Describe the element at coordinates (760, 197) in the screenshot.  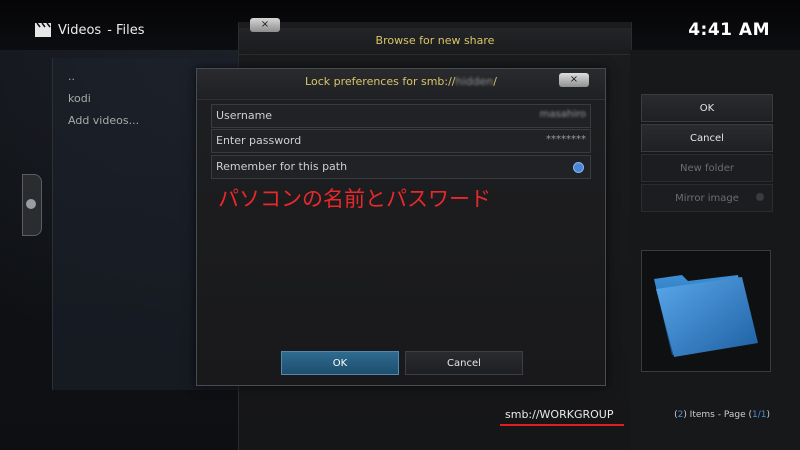
I see `mirror-image-toggle-icon` at that location.